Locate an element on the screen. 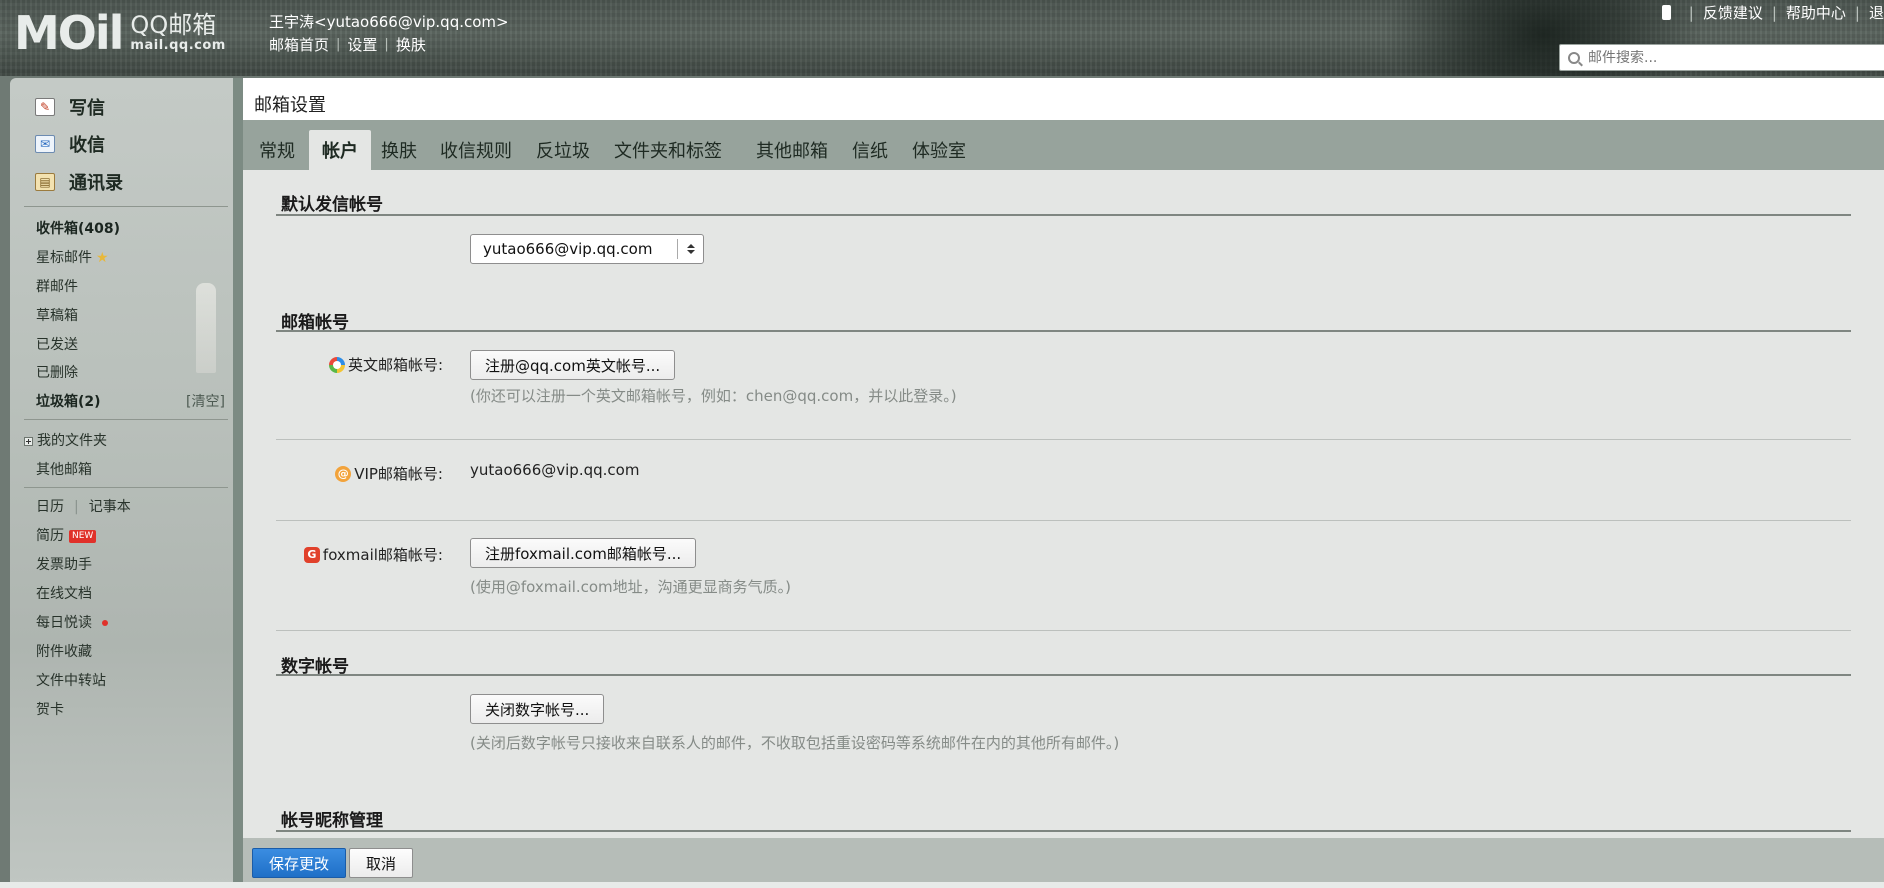 This screenshot has width=1884, height=888. folder-spam: 垃圾箱(2) is located at coordinates (68, 401).